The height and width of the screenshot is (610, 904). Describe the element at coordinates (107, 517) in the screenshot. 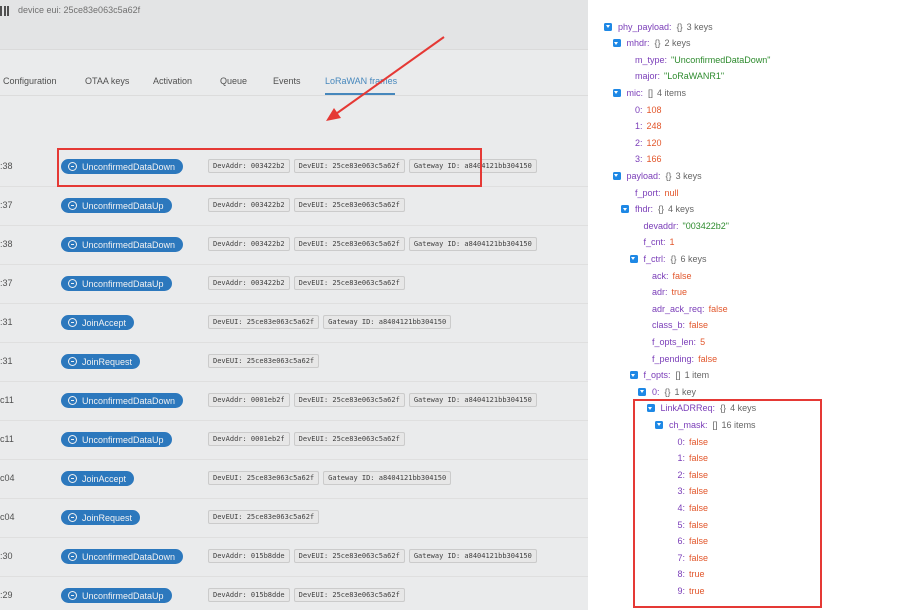

I see `frame-type-label: JoinRequest` at that location.